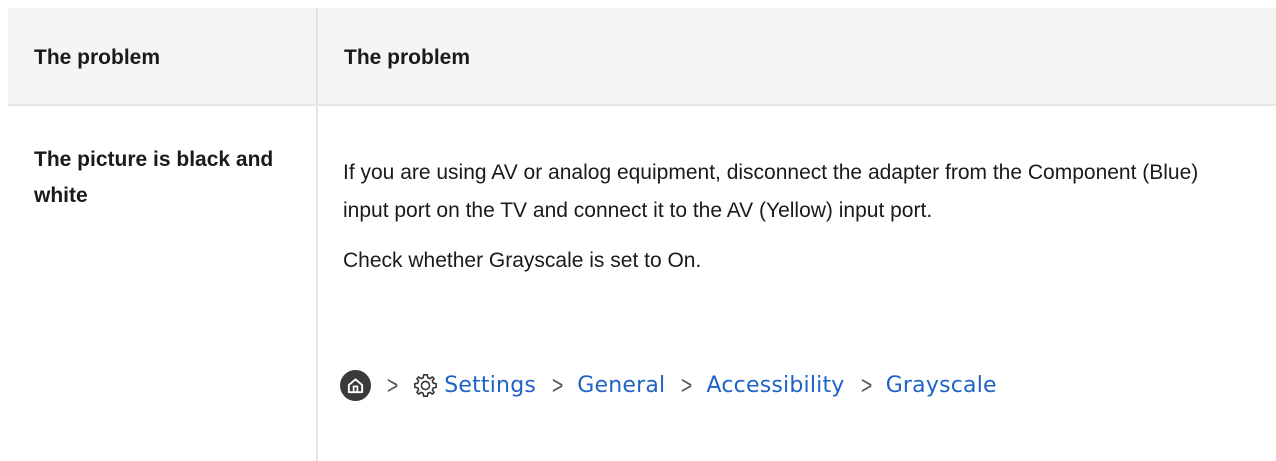 The width and height of the screenshot is (1276, 461). What do you see at coordinates (317, 234) in the screenshot?
I see `column-divider` at bounding box center [317, 234].